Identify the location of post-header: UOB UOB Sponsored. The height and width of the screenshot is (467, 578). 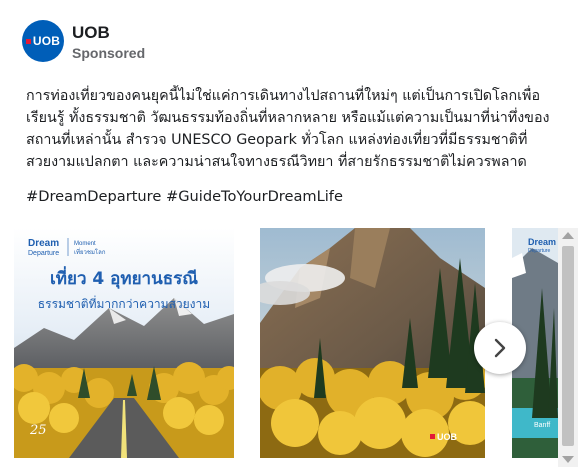
(282, 42).